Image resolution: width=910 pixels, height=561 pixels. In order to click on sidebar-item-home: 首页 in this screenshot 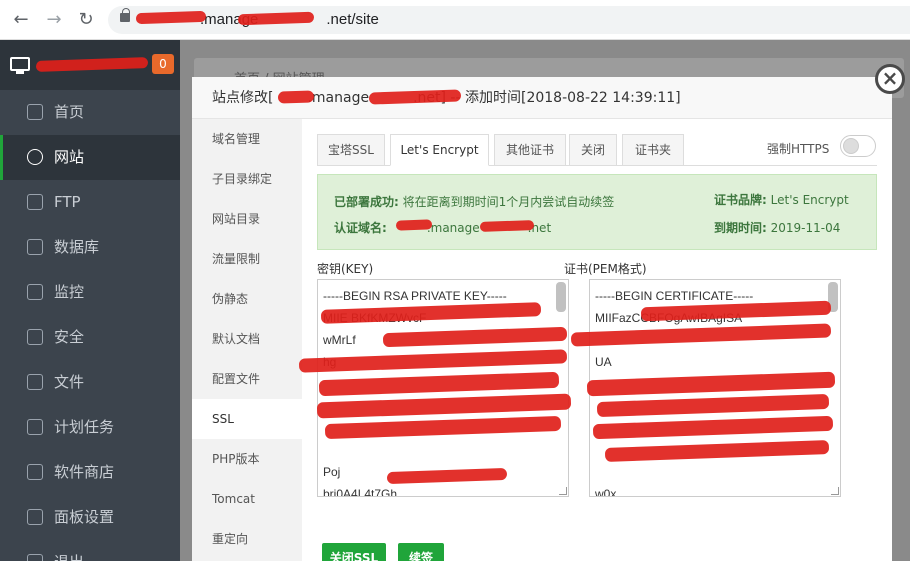, I will do `click(90, 112)`.